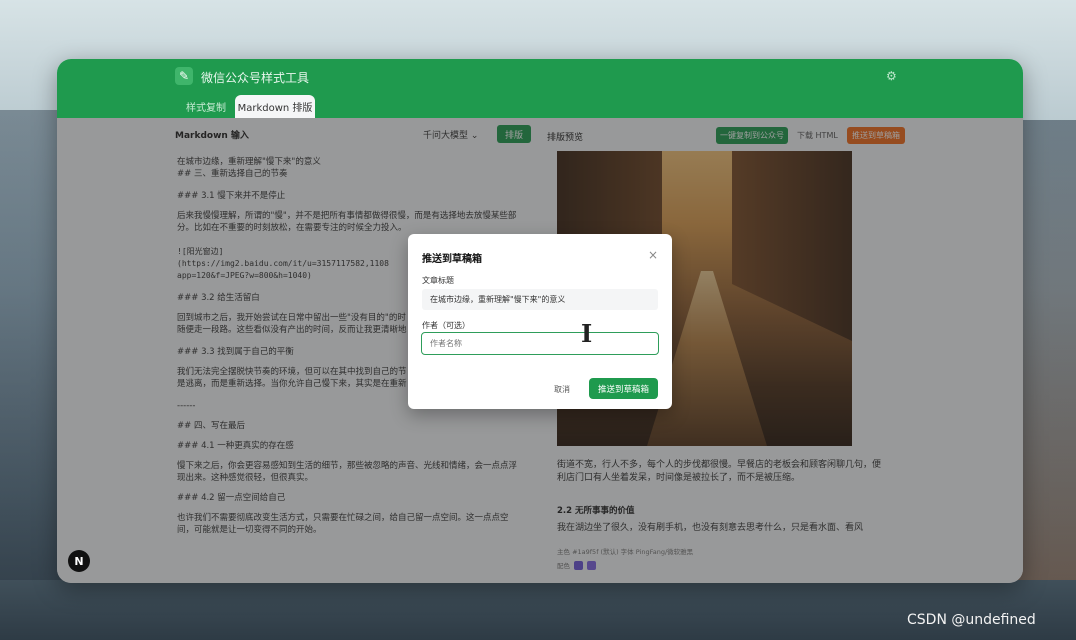 This screenshot has width=1076, height=640. What do you see at coordinates (446, 325) in the screenshot?
I see `author-label: 作者（可选）` at bounding box center [446, 325].